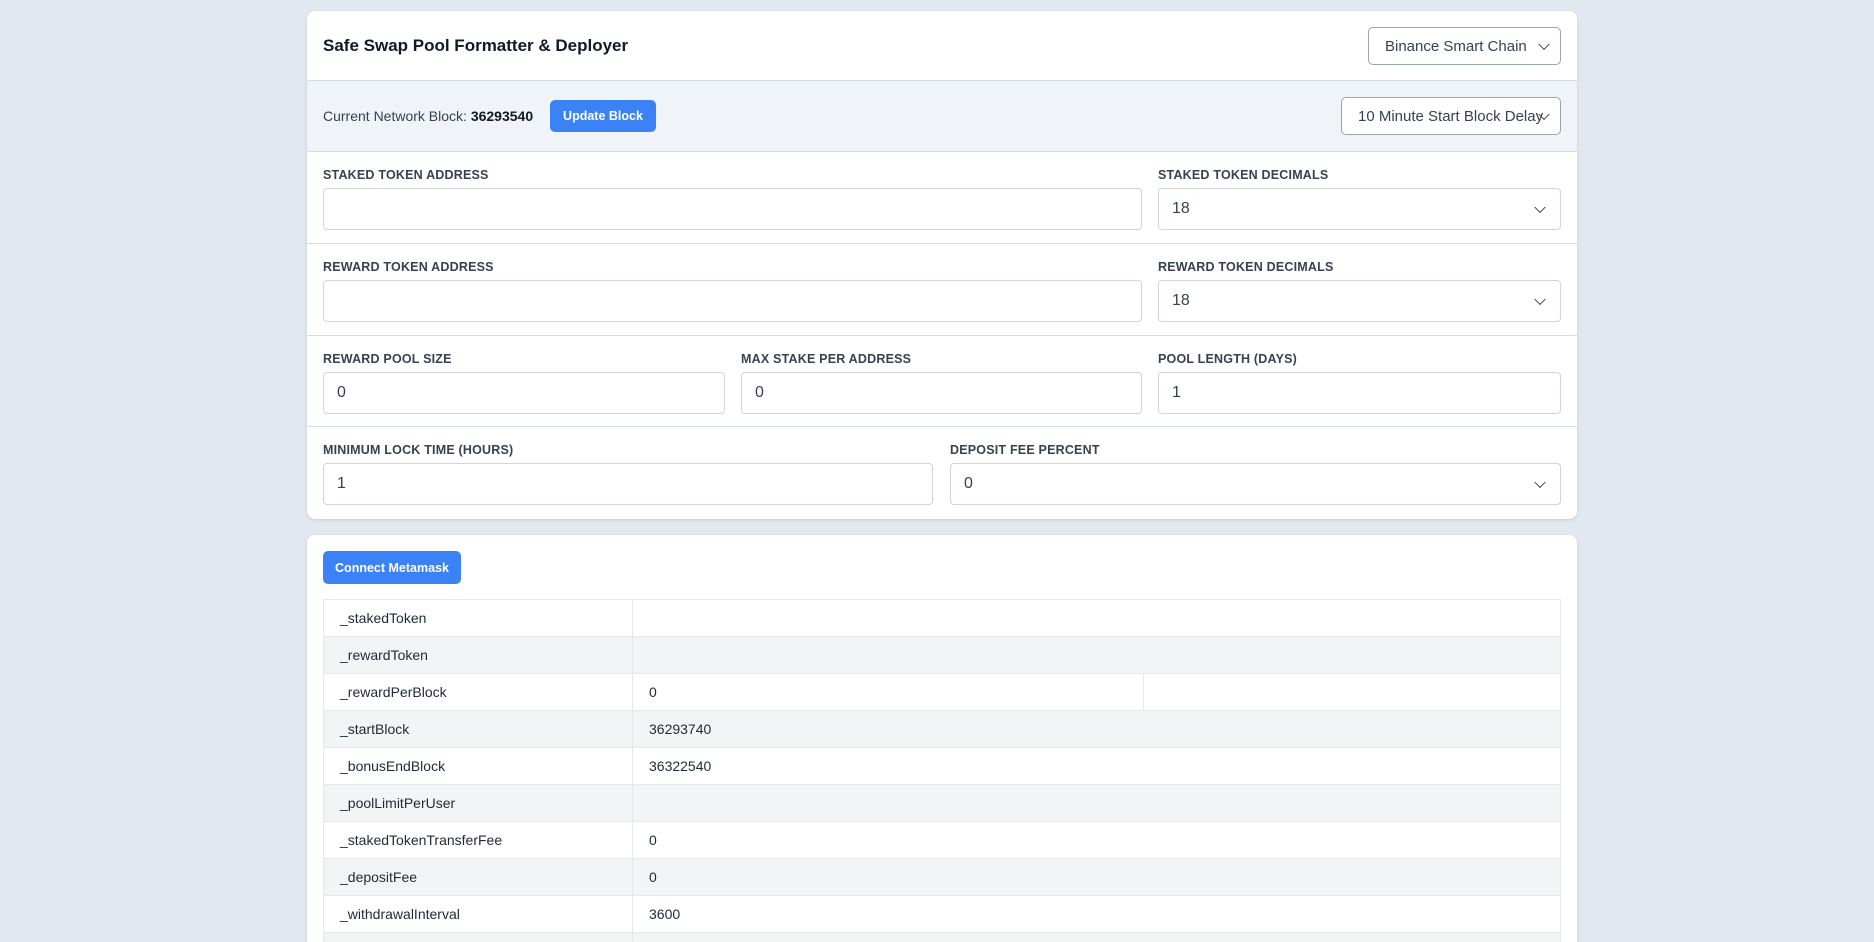  What do you see at coordinates (603, 116) in the screenshot?
I see `update-block-button: Update Block` at bounding box center [603, 116].